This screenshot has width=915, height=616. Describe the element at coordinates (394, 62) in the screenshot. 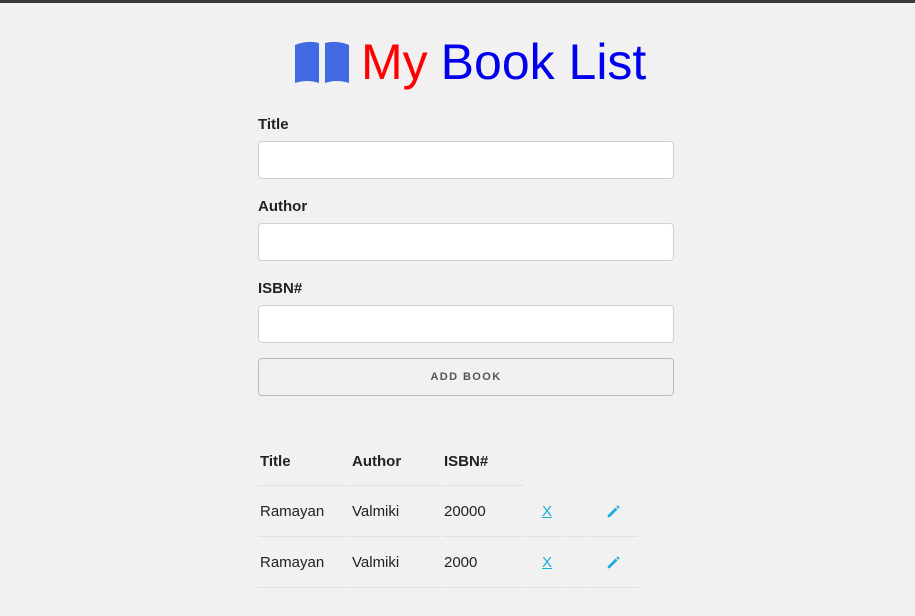

I see `title-my: My` at that location.